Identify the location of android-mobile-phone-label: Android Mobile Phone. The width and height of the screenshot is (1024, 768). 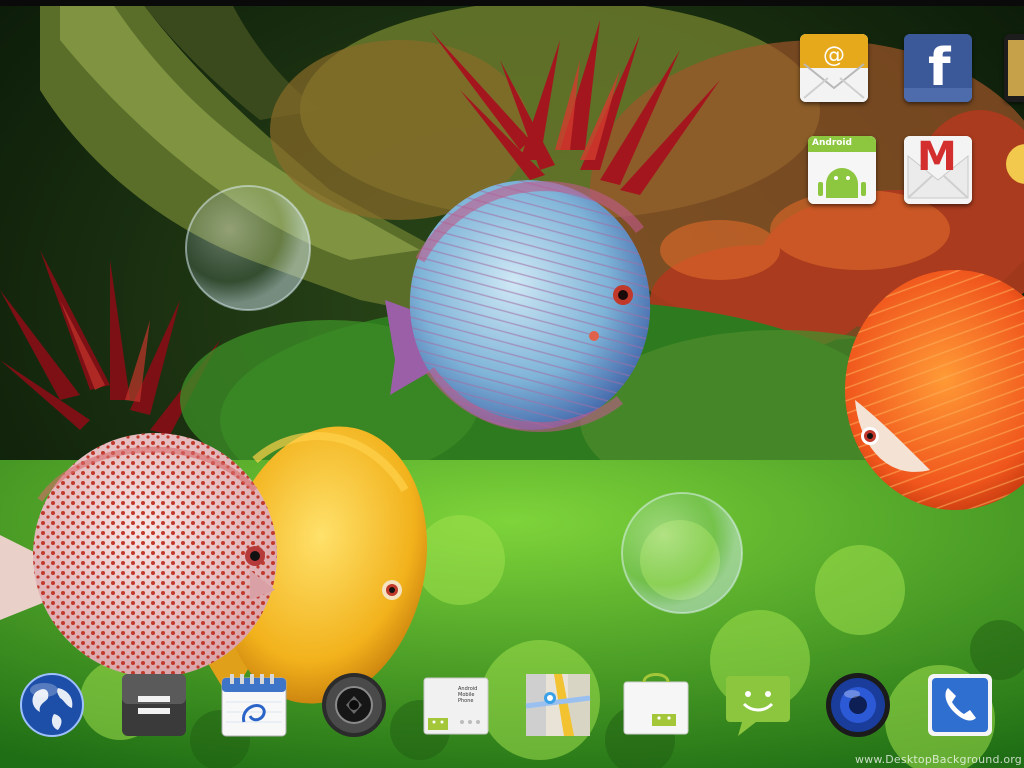
(468, 695).